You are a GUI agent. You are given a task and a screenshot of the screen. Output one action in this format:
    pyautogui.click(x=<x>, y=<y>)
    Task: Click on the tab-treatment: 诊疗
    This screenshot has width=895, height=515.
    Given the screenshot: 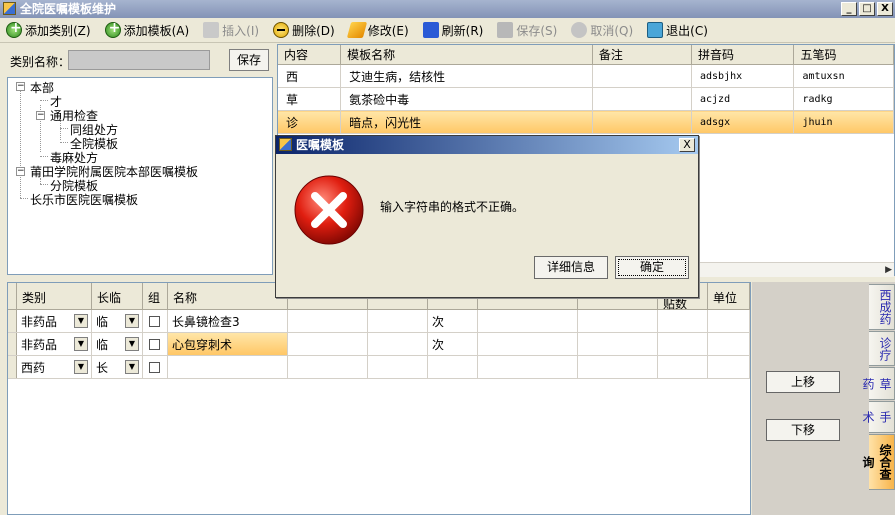 What is the action you would take?
    pyautogui.click(x=882, y=348)
    